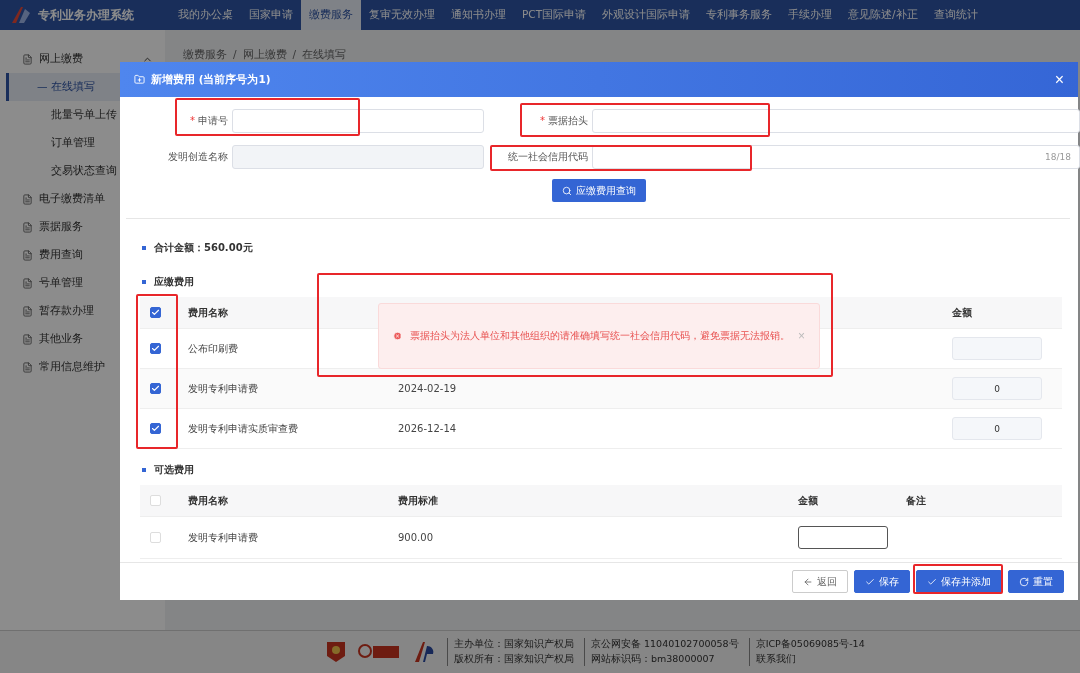 The image size is (1080, 673). I want to click on footer-text: 主办单位：国家知识产权局, so click(514, 644).